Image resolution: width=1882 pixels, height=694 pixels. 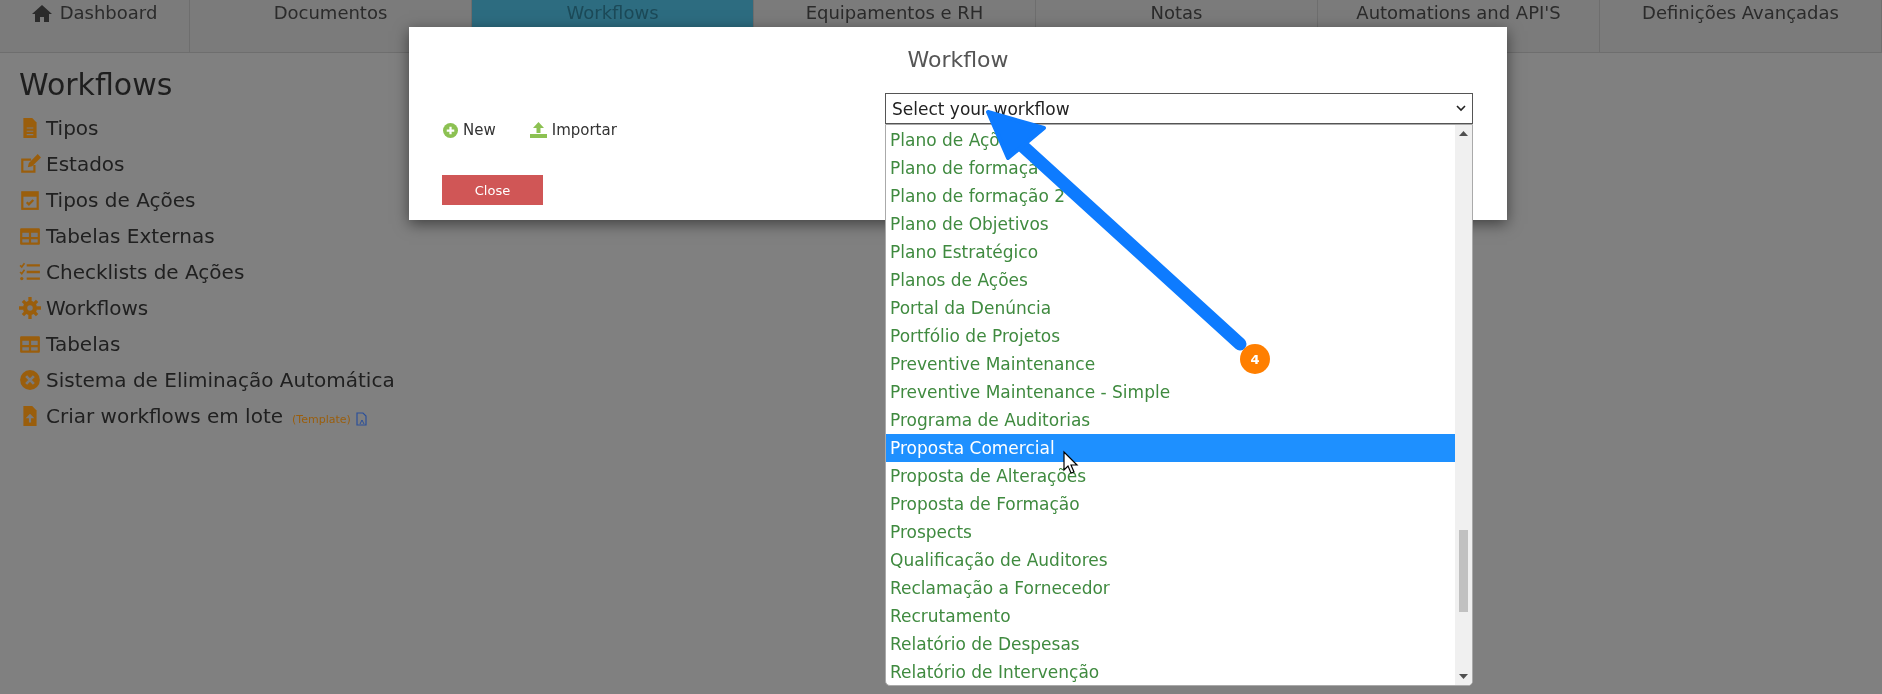 What do you see at coordinates (30, 272) in the screenshot?
I see `checklist-icon` at bounding box center [30, 272].